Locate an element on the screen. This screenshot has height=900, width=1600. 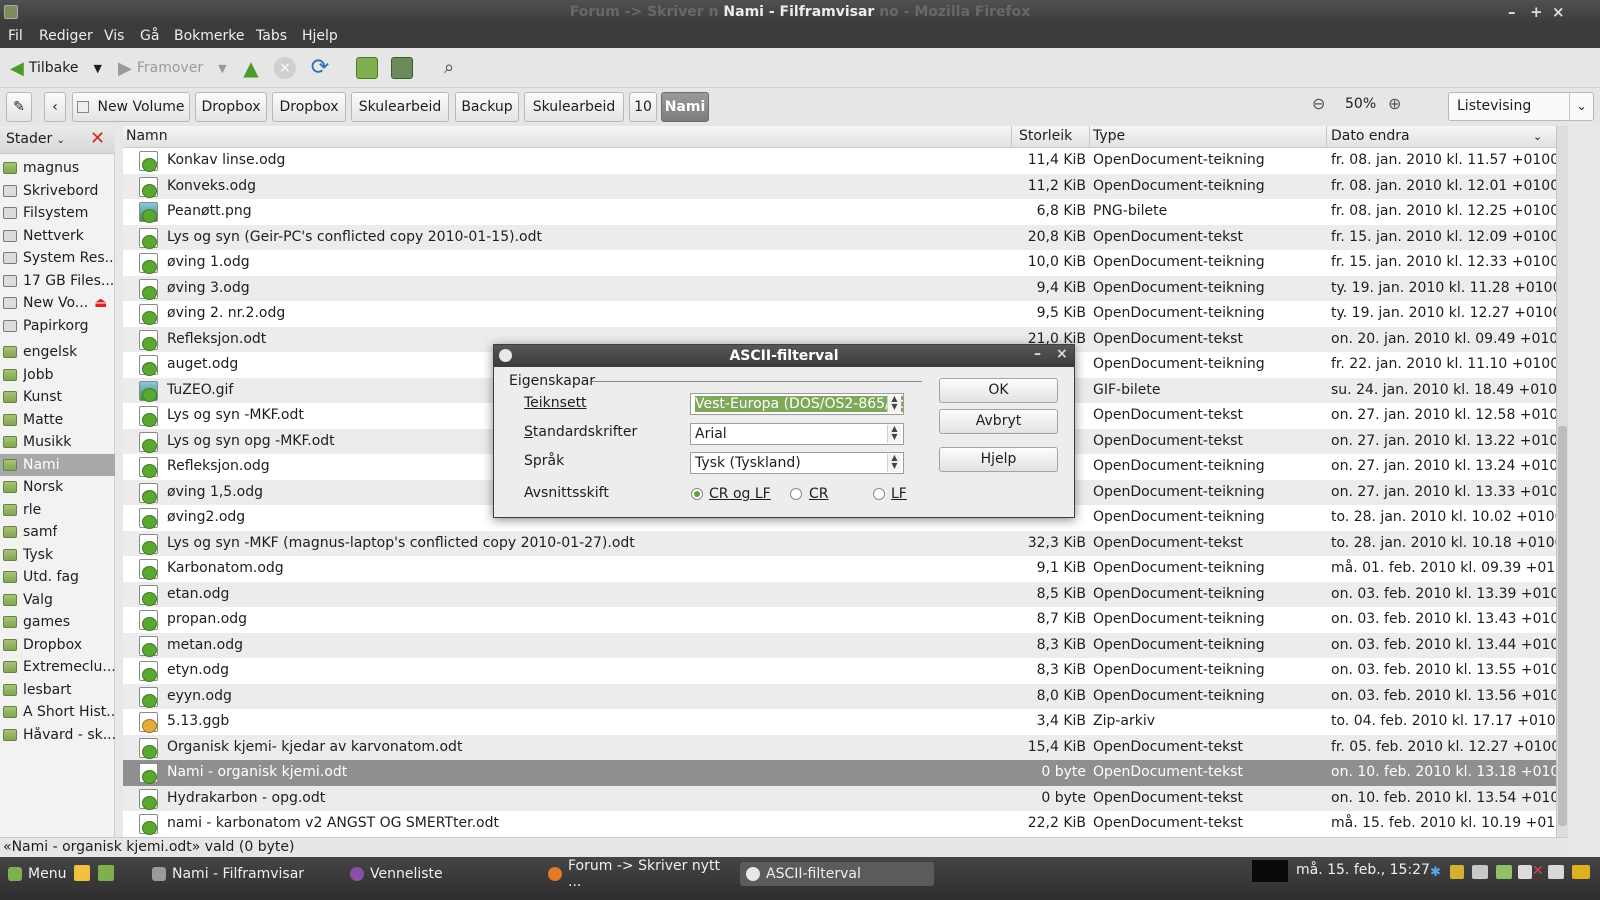
crumb-nami: Nami is located at coordinates (685, 107).